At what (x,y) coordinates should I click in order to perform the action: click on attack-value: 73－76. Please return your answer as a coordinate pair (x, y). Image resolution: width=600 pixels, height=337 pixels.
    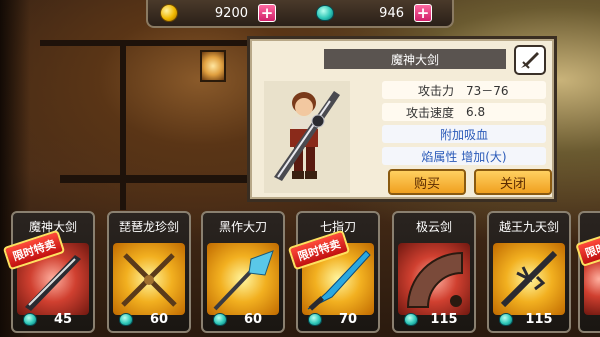
    Looking at the image, I should click on (487, 90).